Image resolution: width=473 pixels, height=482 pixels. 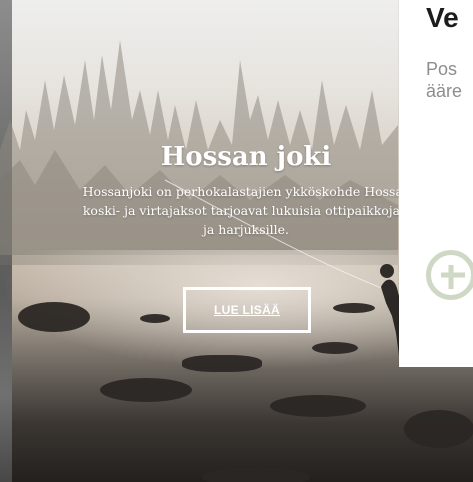 What do you see at coordinates (444, 91) in the screenshot?
I see `side-card-description-line: ääre` at bounding box center [444, 91].